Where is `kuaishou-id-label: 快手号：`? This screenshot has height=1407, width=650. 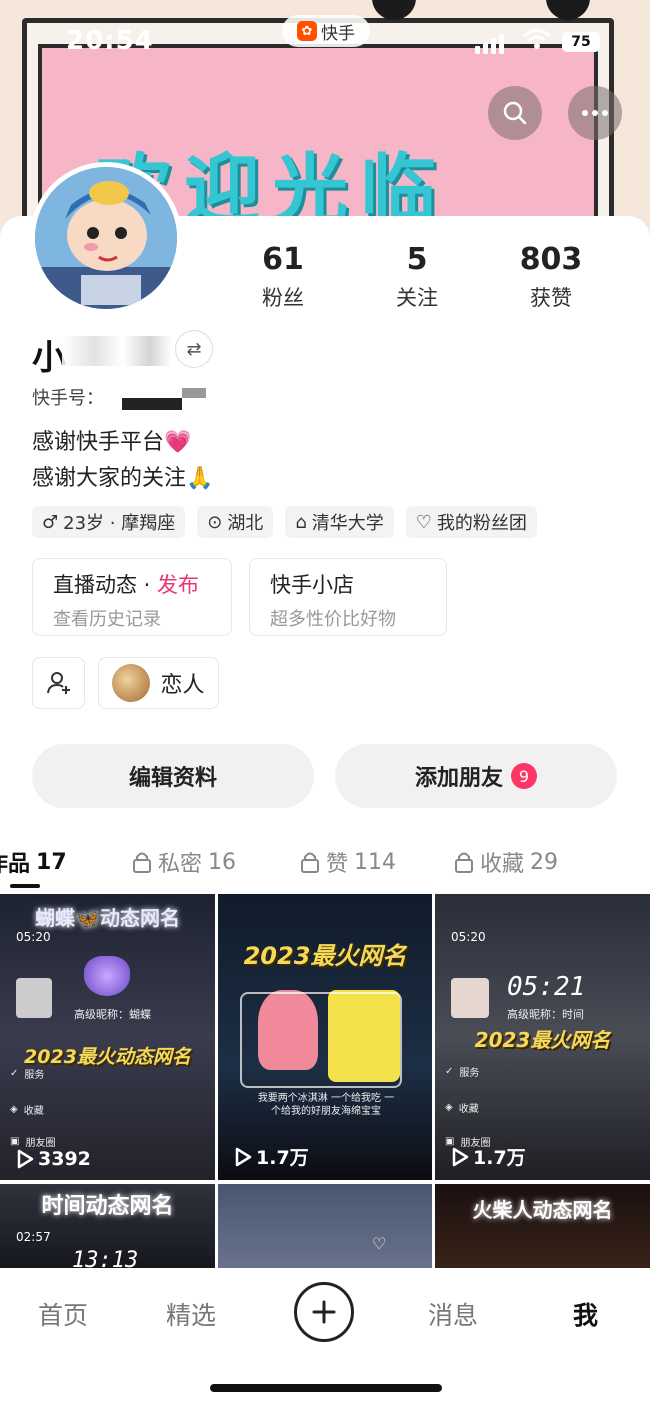 kuaishou-id-label: 快手号： is located at coordinates (68, 398).